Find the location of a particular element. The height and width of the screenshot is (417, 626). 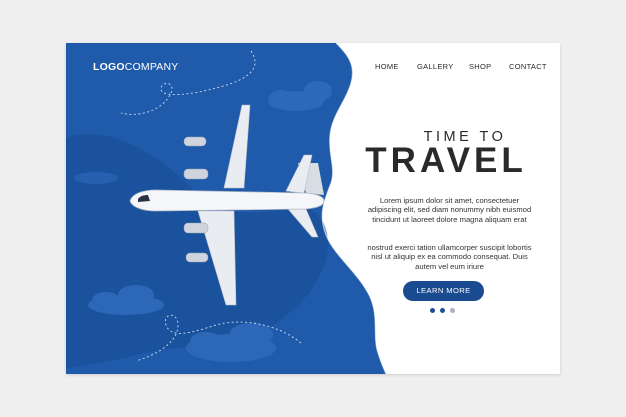

logo: LOGOCOMPANY is located at coordinates (135, 67).